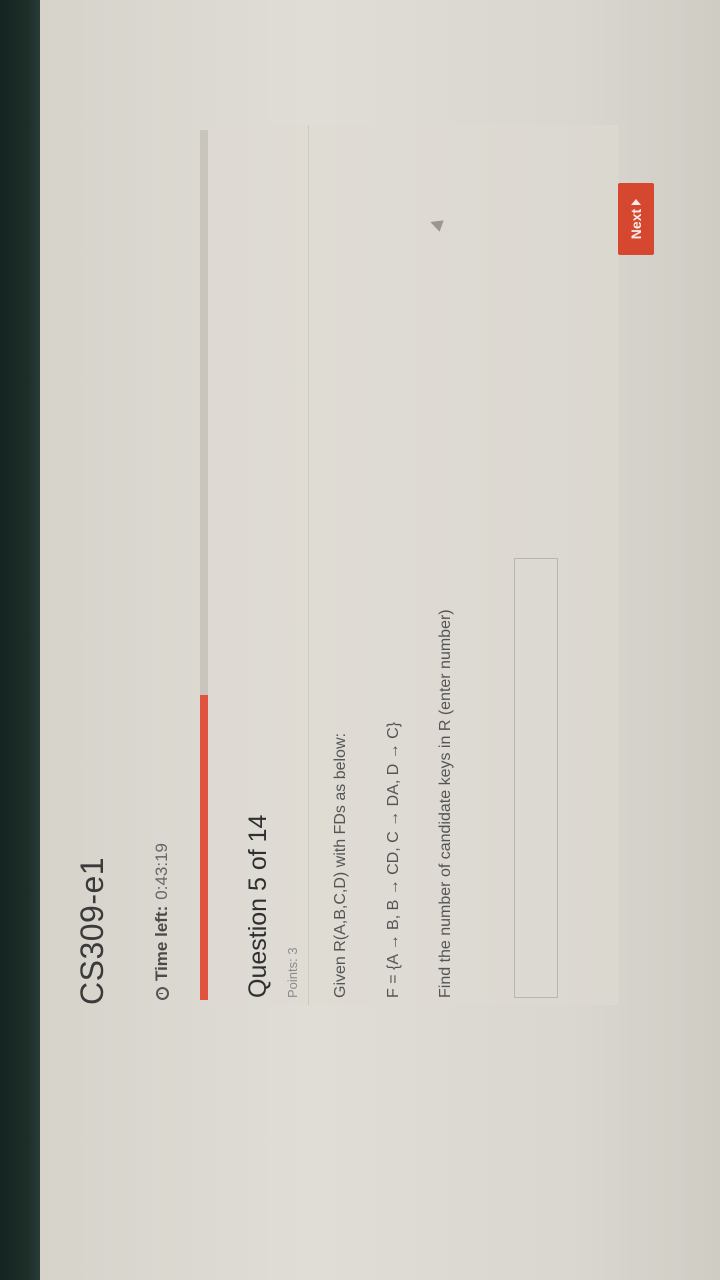 Image resolution: width=720 pixels, height=1280 pixels. Describe the element at coordinates (161, 943) in the screenshot. I see `timer-label: Time left:` at that location.